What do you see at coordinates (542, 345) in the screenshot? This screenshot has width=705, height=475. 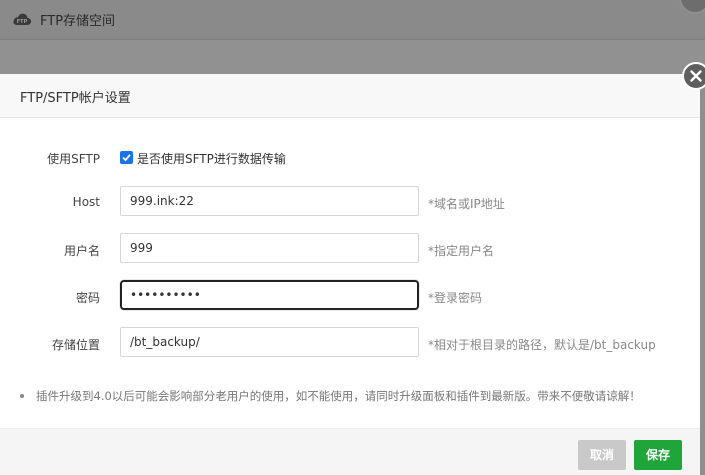 I see `storage-path-hint: *相对于根目录的路径，默认是/bt_backup` at bounding box center [542, 345].